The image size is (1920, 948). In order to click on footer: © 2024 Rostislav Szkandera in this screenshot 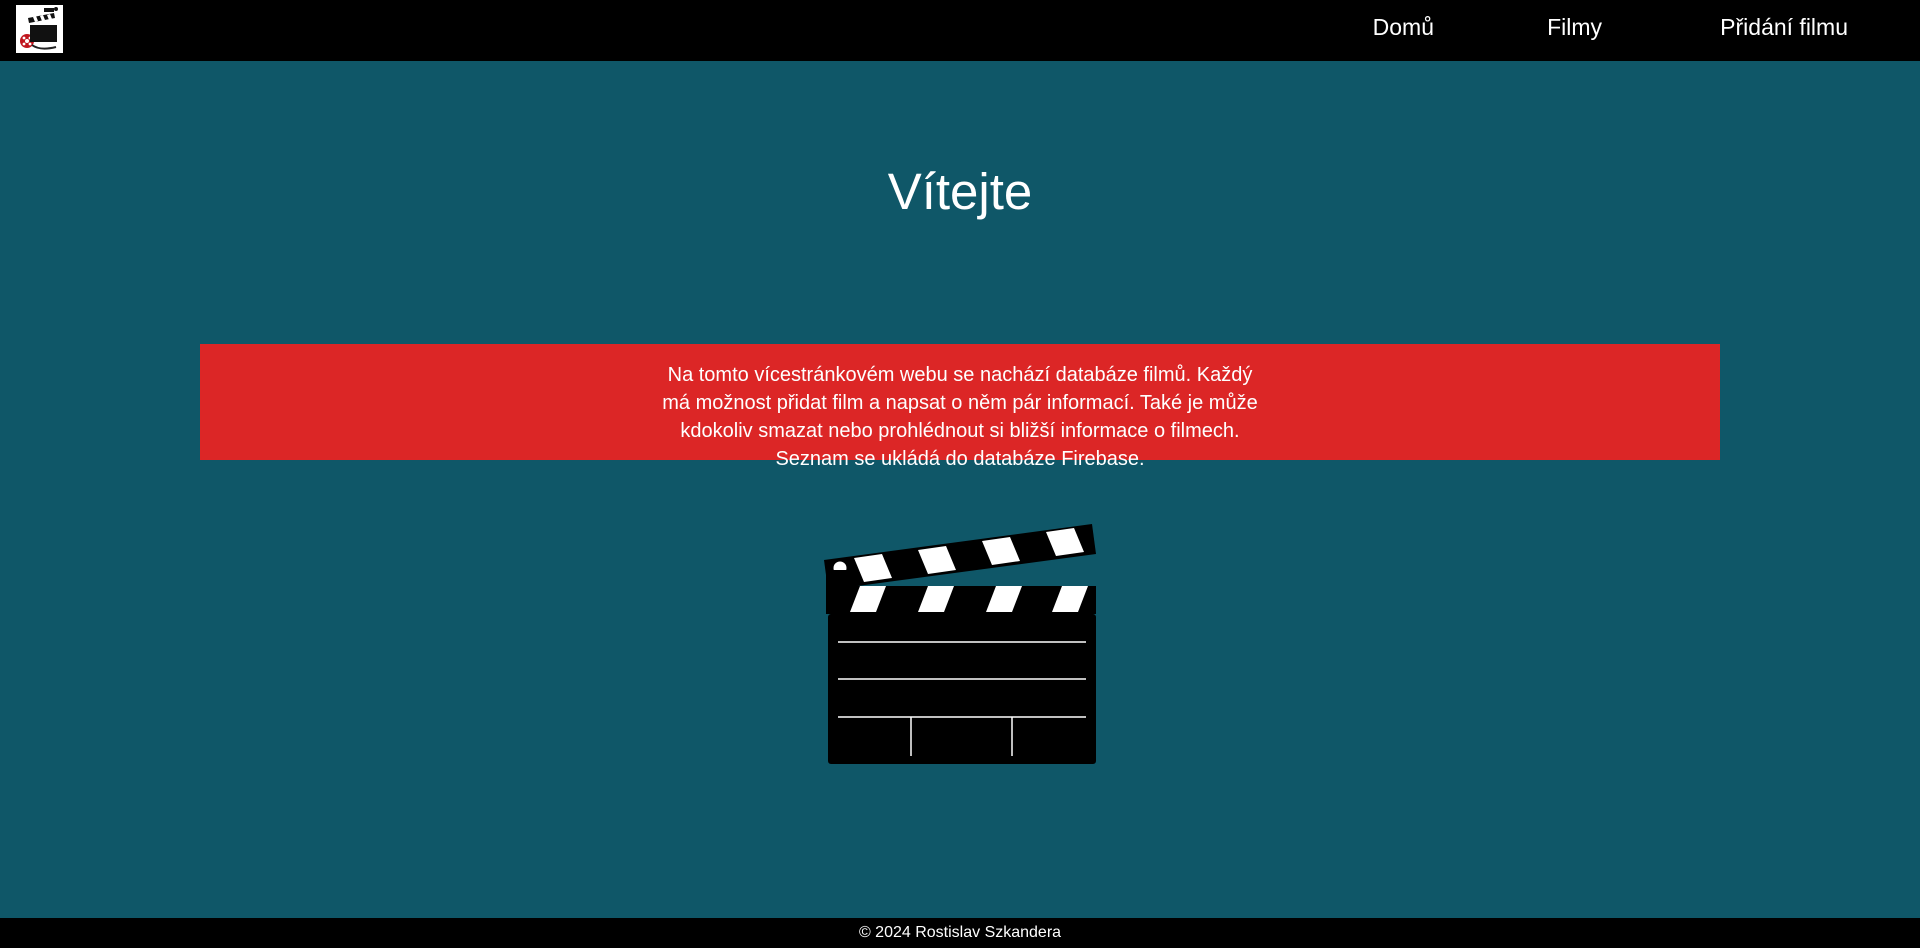, I will do `click(960, 933)`.